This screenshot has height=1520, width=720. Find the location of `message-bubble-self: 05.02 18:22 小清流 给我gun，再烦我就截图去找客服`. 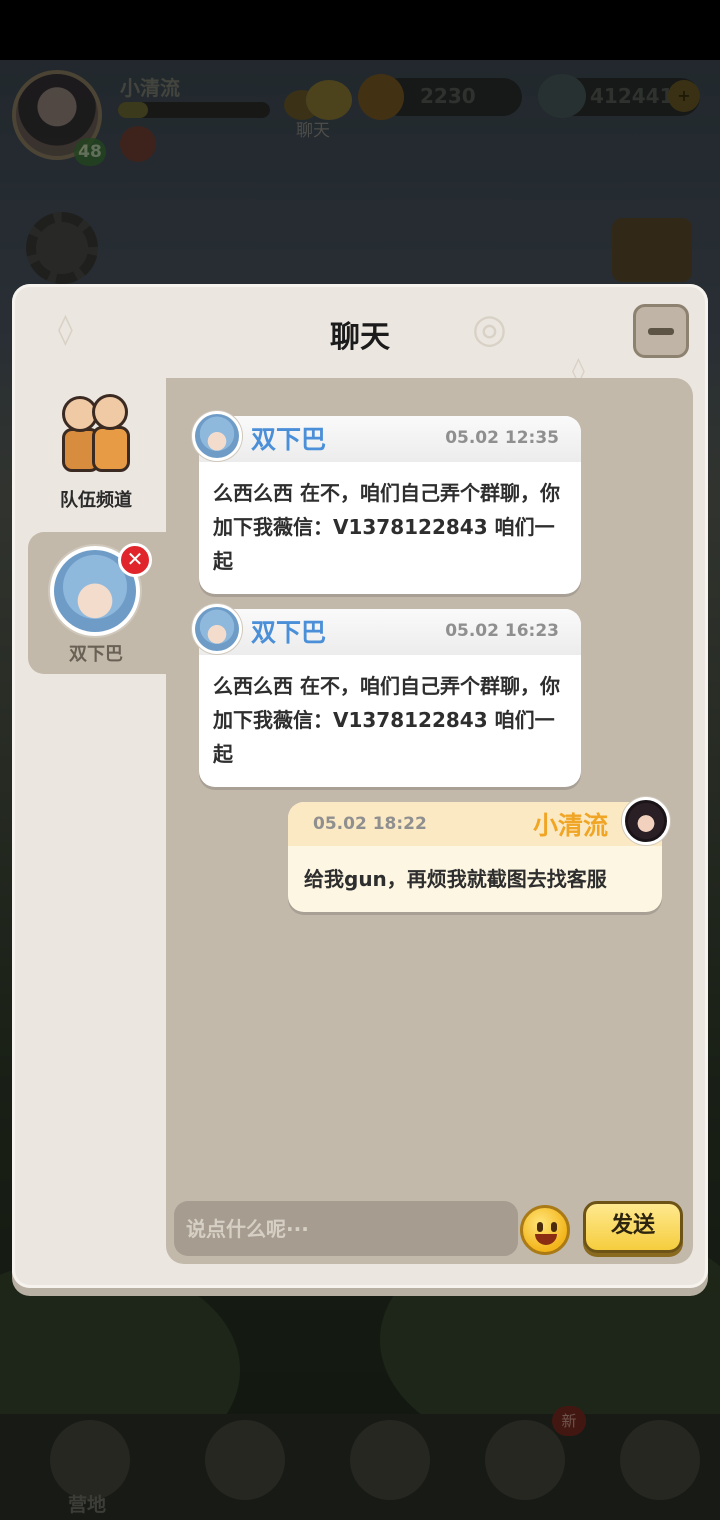

message-bubble-self: 05.02 18:22 小清流 给我gun，再烦我就截图去找客服 is located at coordinates (475, 857).